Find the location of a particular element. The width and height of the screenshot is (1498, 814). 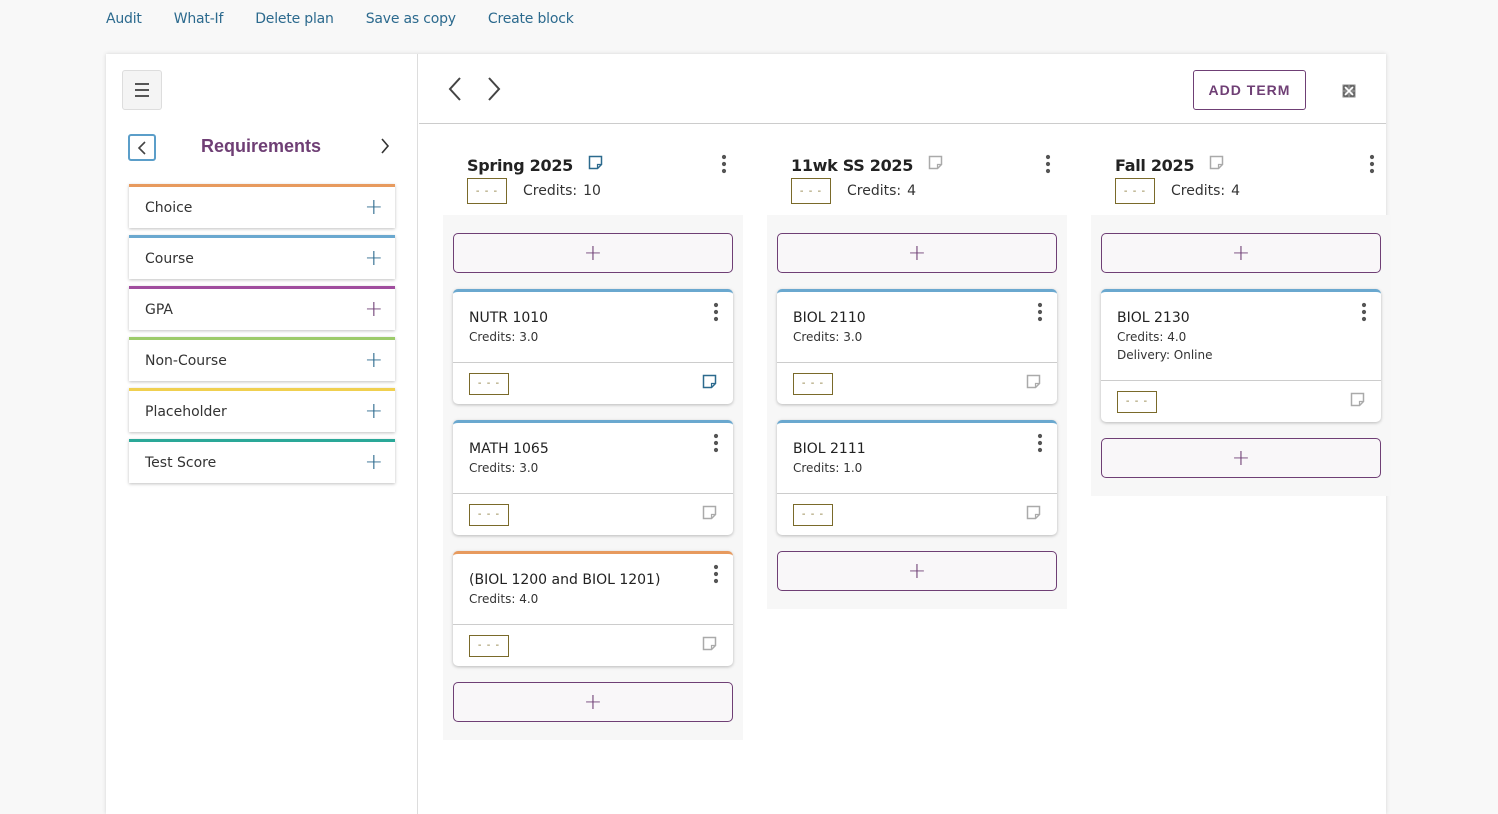

requirements-prev-button is located at coordinates (142, 147).